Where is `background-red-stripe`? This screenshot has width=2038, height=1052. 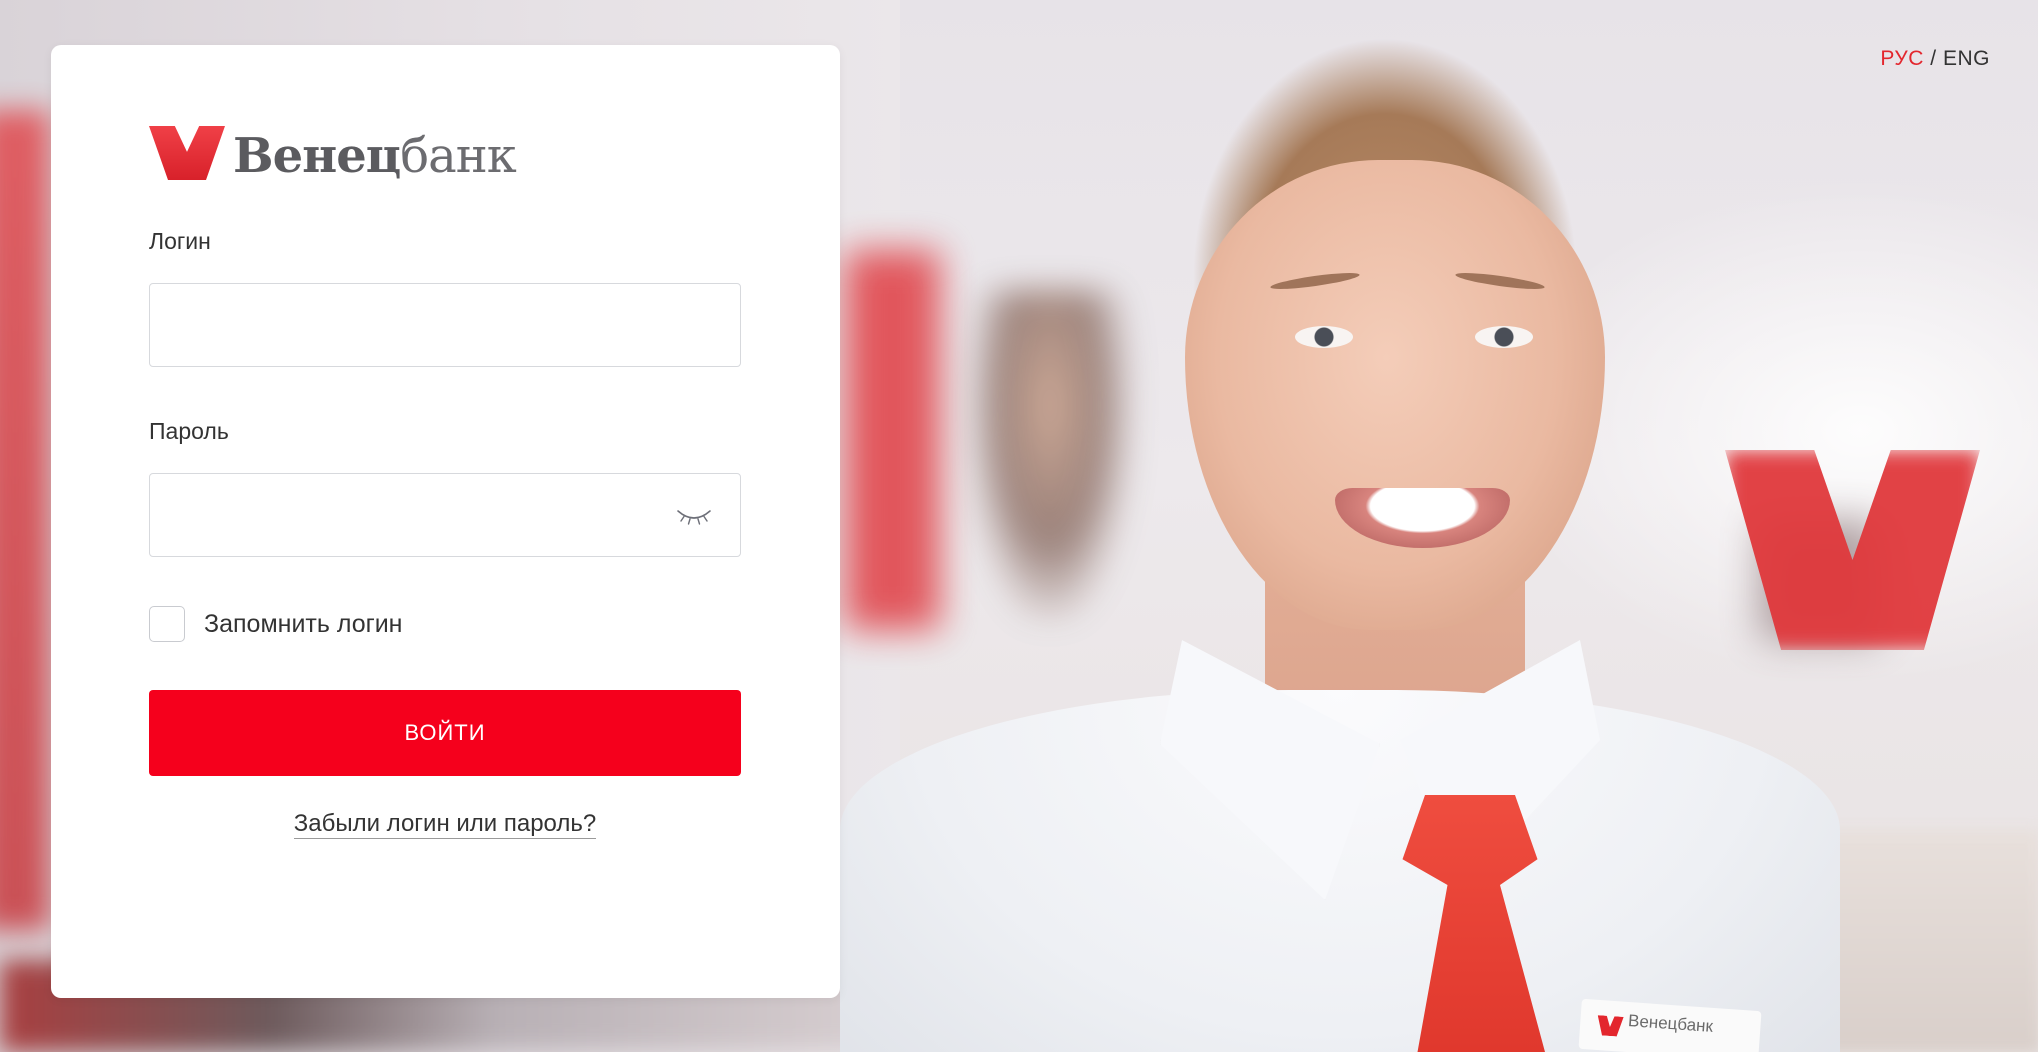
background-red-stripe is located at coordinates (25, 520).